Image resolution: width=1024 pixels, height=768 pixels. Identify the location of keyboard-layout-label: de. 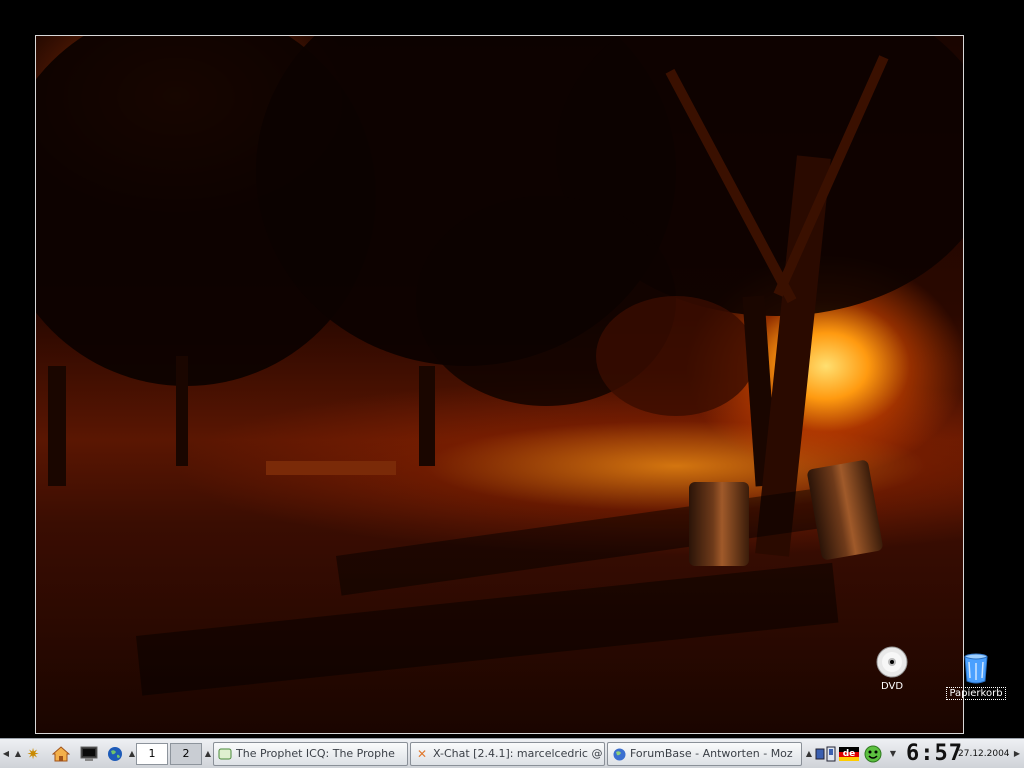
(849, 754).